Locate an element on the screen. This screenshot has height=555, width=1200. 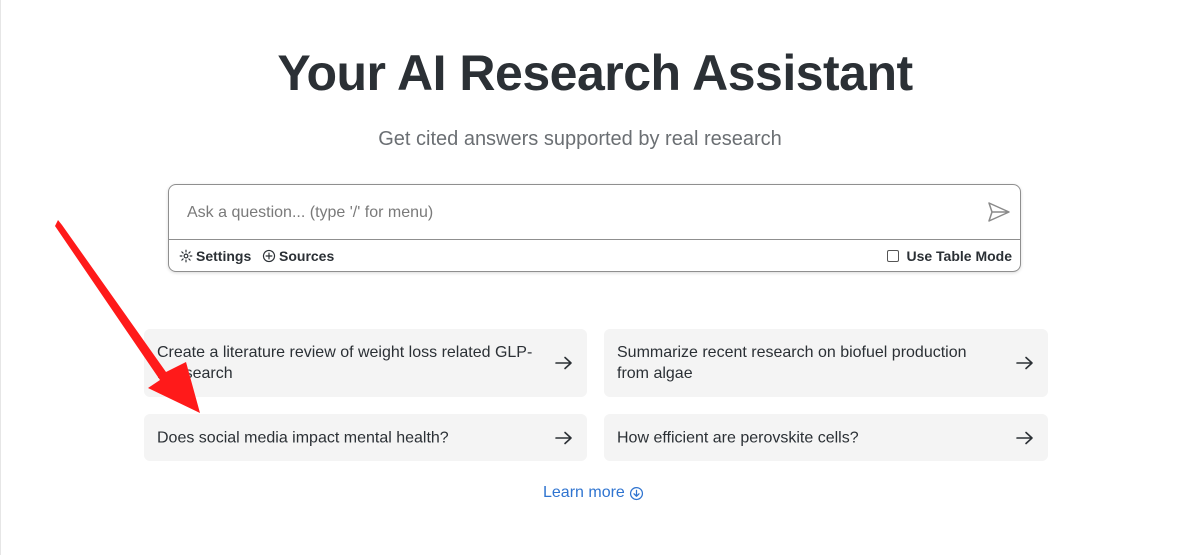
suggestion-card: Does social media impact mental health? is located at coordinates (365, 437).